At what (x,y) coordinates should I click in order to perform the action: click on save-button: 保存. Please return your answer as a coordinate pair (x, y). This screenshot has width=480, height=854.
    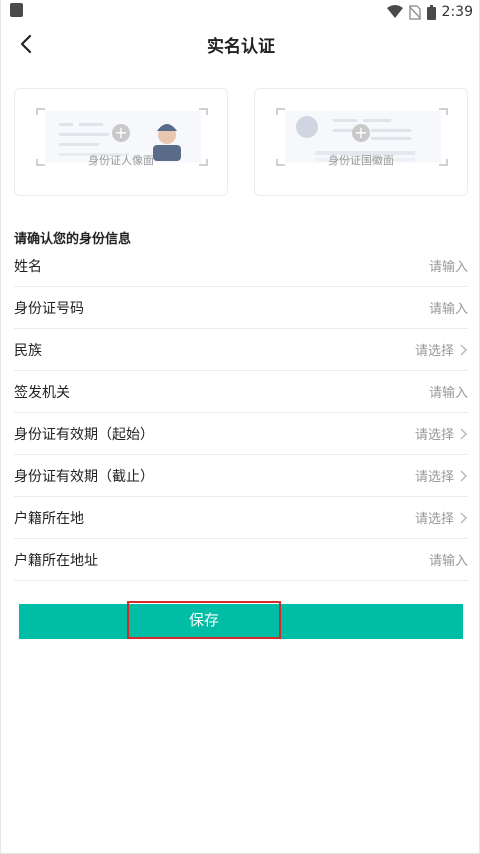
    Looking at the image, I should click on (204, 620).